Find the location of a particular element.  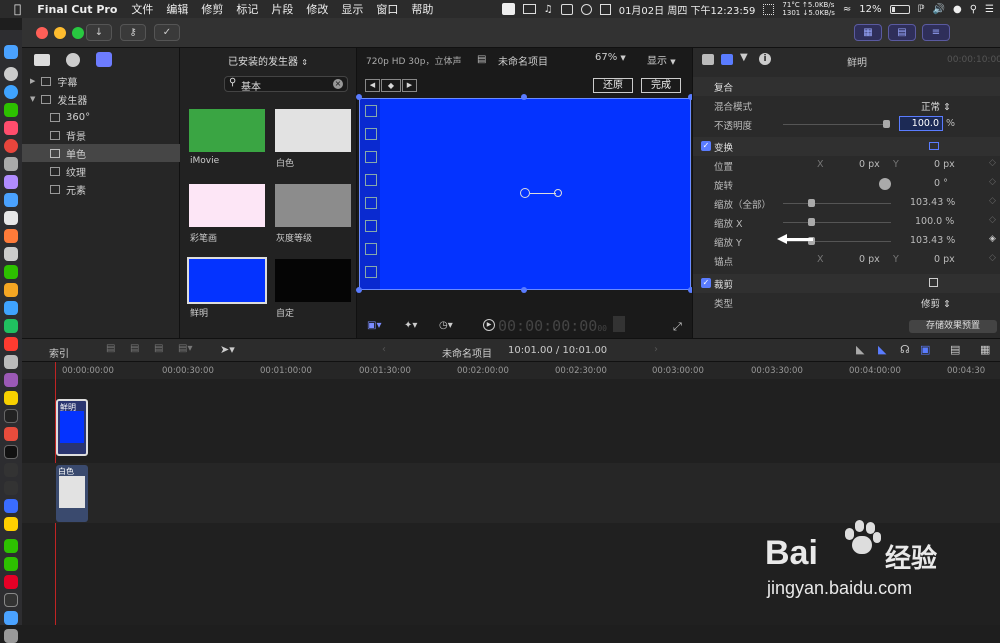

finder-icon is located at coordinates (566, 9).